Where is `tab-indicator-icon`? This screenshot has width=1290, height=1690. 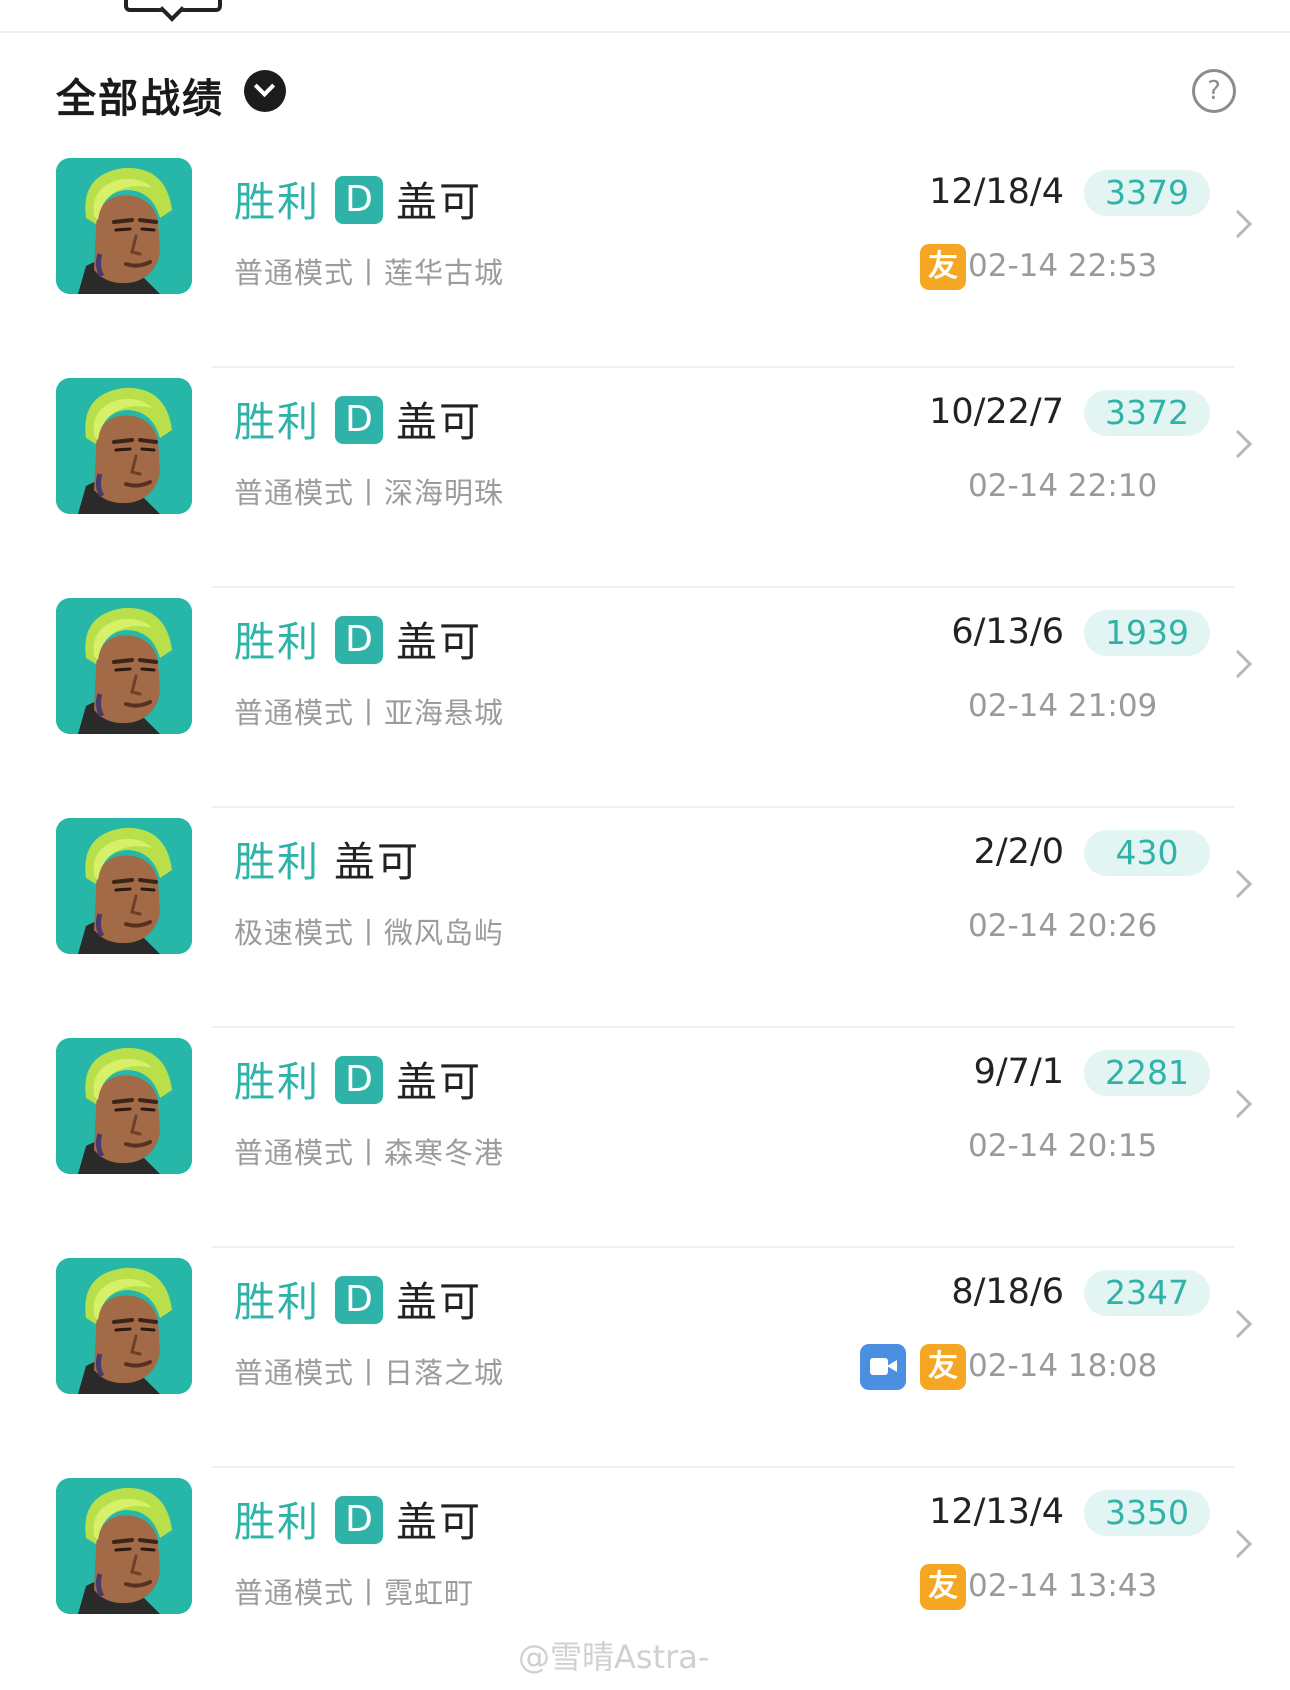
tab-indicator-icon is located at coordinates (173, 6).